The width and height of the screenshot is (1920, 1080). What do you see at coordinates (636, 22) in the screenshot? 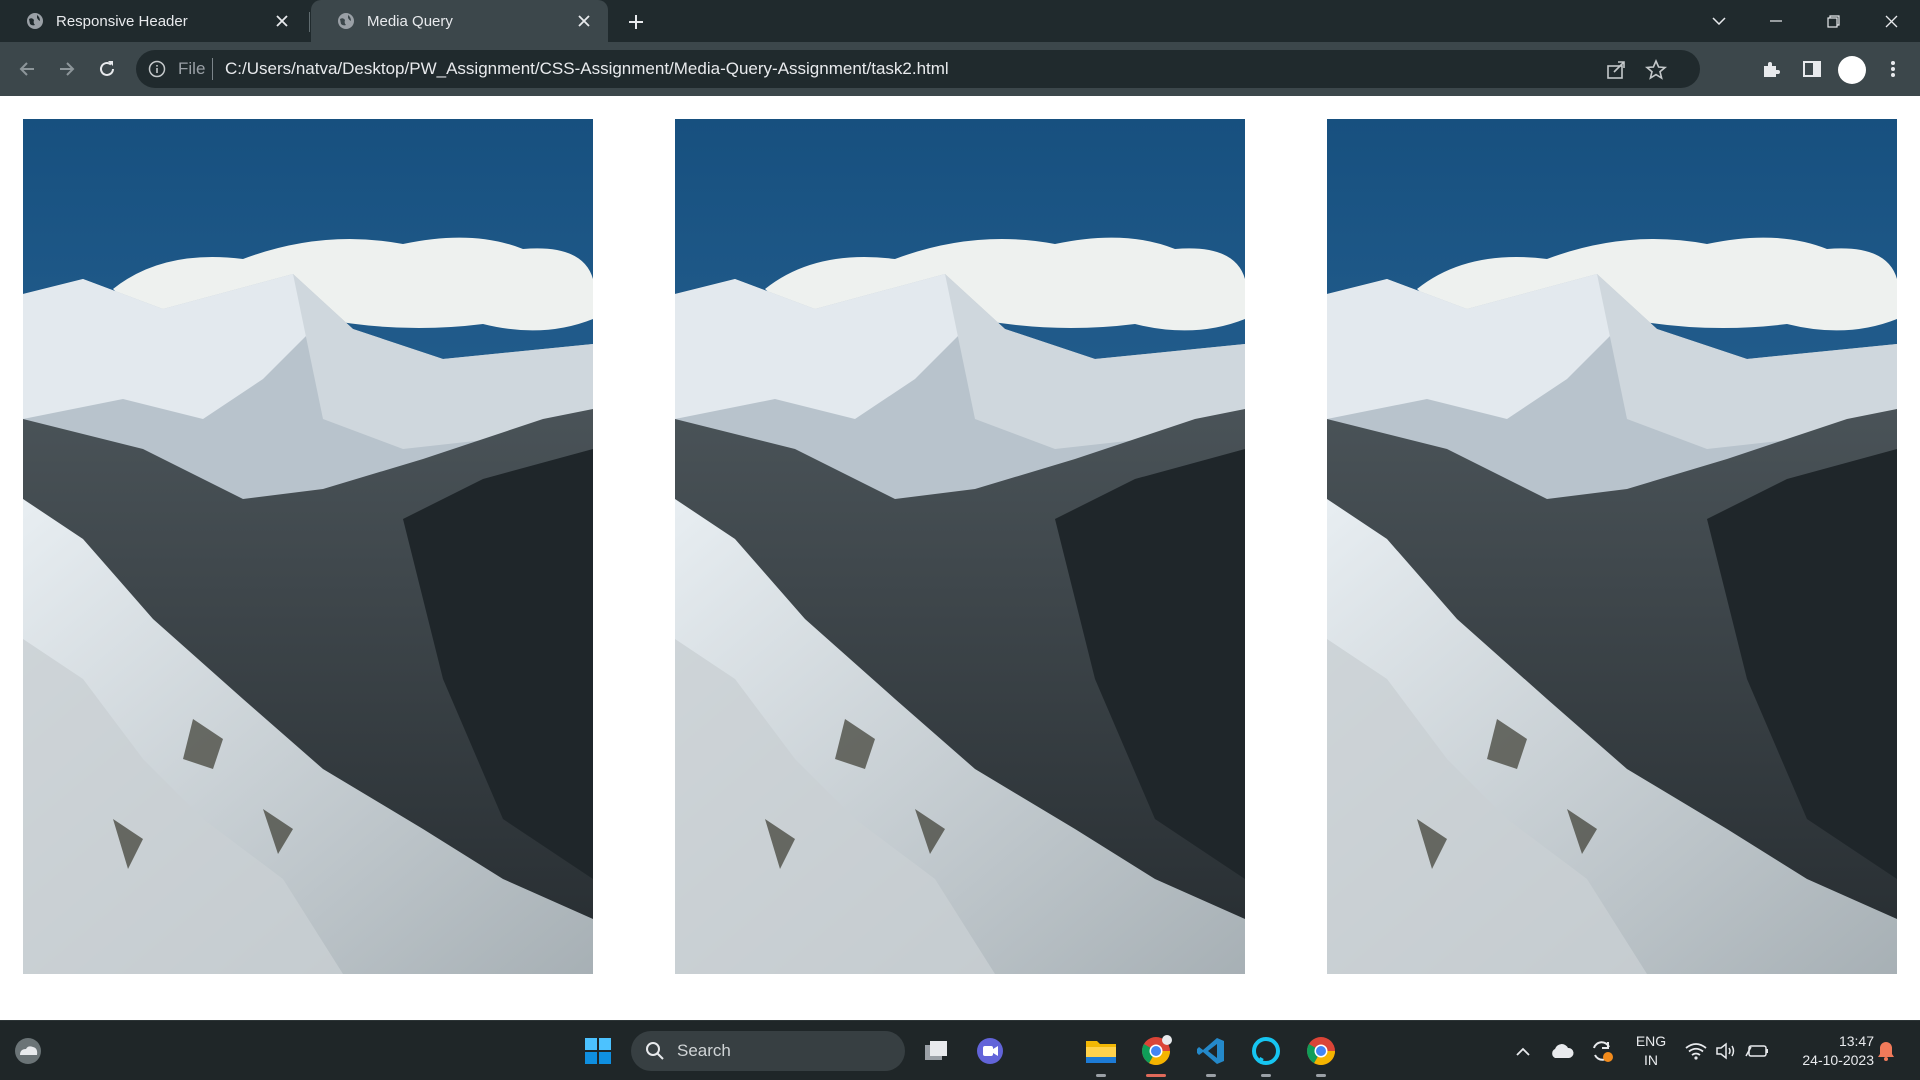
I see `new-tab-button` at bounding box center [636, 22].